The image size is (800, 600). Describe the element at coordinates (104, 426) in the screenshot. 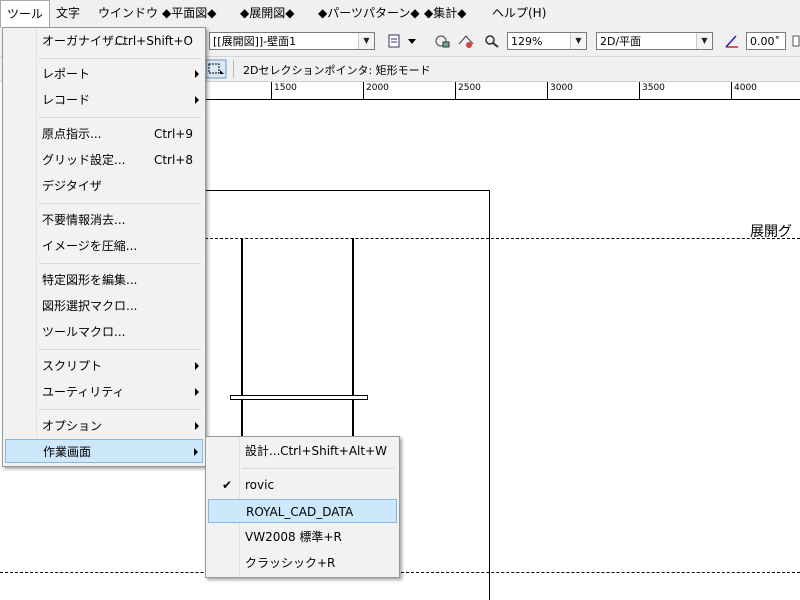

I see `menu-item-options: オプション` at that location.